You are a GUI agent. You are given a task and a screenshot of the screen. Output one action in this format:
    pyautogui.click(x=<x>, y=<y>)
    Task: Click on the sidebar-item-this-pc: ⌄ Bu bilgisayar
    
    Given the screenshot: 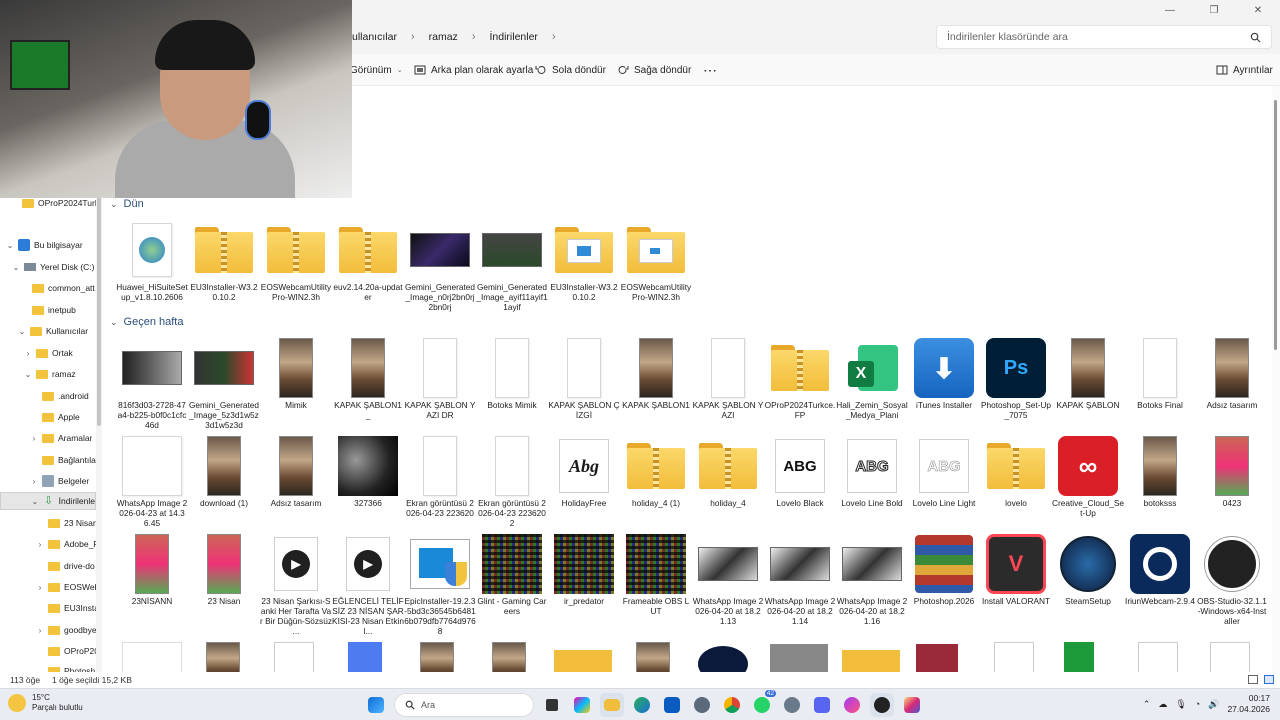 What is the action you would take?
    pyautogui.click(x=44, y=245)
    